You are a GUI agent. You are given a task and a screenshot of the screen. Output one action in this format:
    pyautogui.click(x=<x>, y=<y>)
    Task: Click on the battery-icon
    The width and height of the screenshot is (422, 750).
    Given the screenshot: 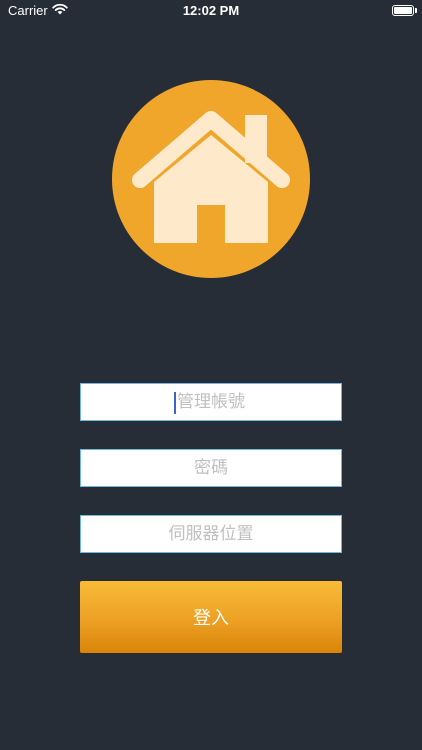 What is the action you would take?
    pyautogui.click(x=403, y=10)
    